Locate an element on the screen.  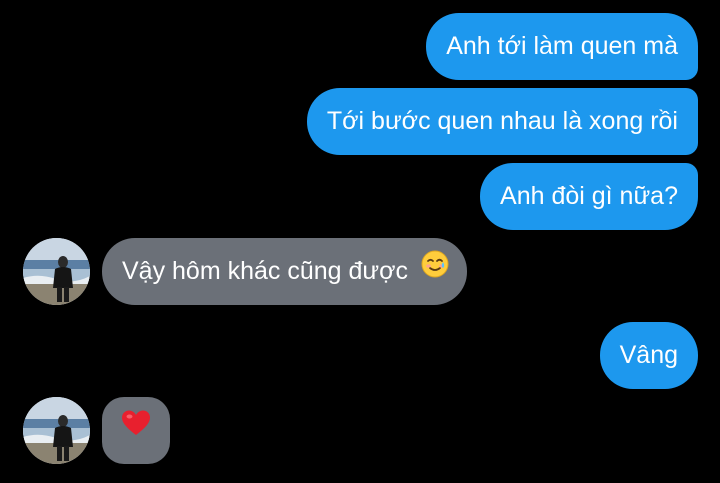
red-heart-icon is located at coordinates (136, 429).